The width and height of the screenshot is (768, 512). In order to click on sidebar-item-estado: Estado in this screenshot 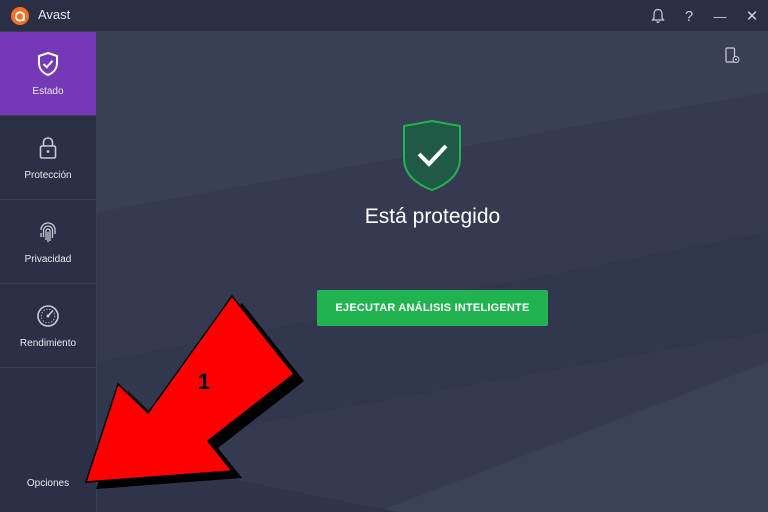, I will do `click(48, 74)`.